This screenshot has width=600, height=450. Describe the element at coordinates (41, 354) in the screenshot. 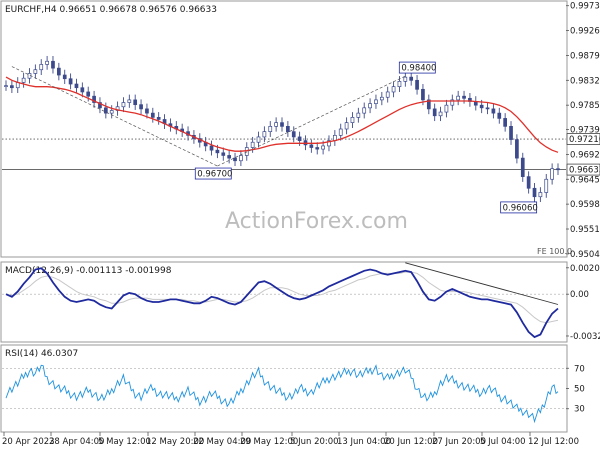

I see `rsi-panel-title: RSI(14) 46.0307` at that location.